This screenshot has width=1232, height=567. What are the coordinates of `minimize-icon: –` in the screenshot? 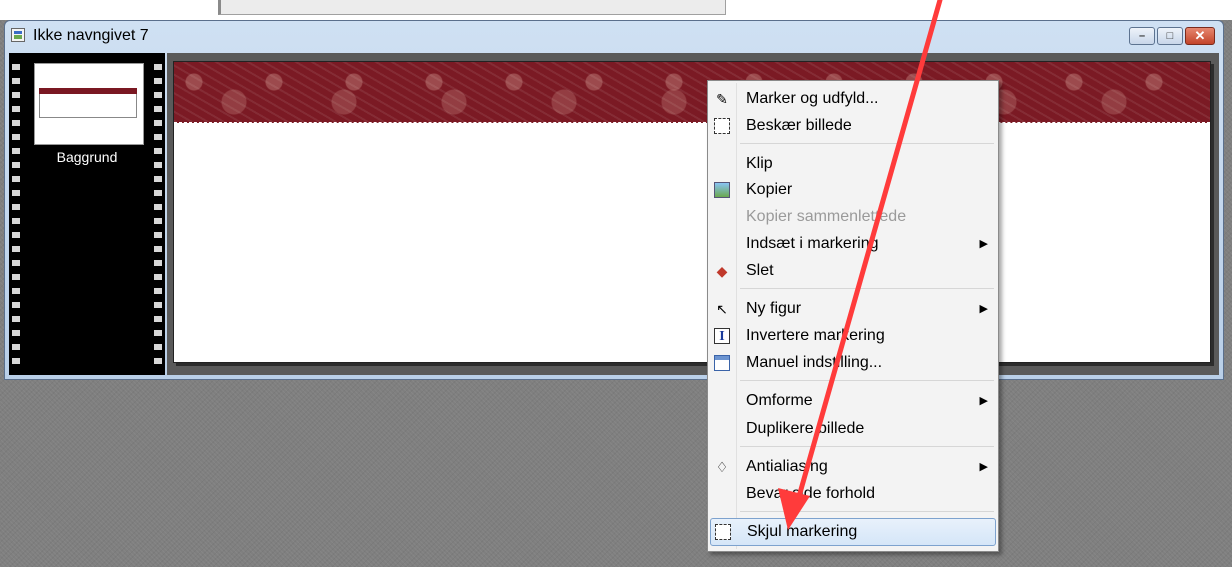 It's located at (1142, 36).